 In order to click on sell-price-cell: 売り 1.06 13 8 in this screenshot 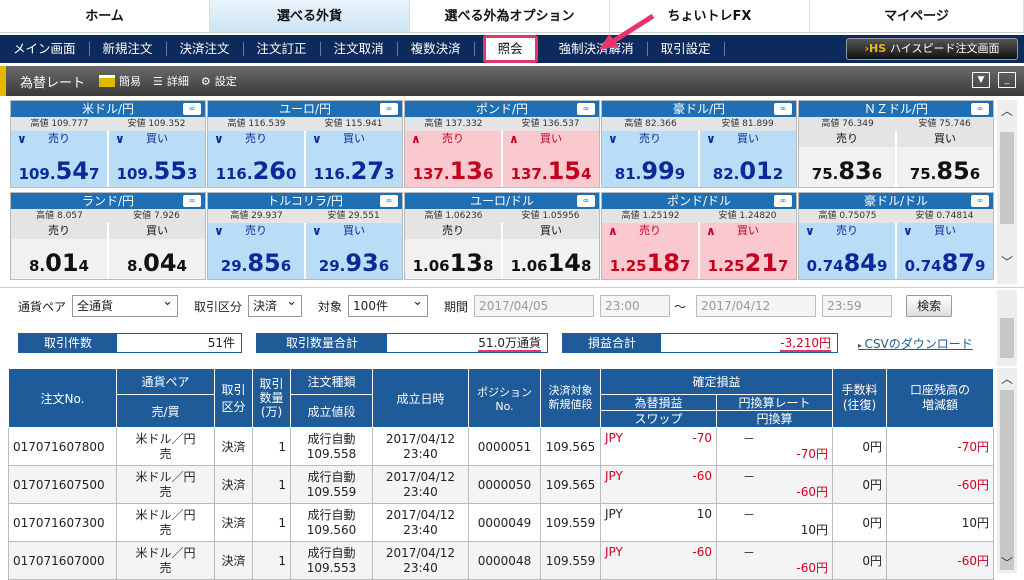, I will do `click(453, 251)`.